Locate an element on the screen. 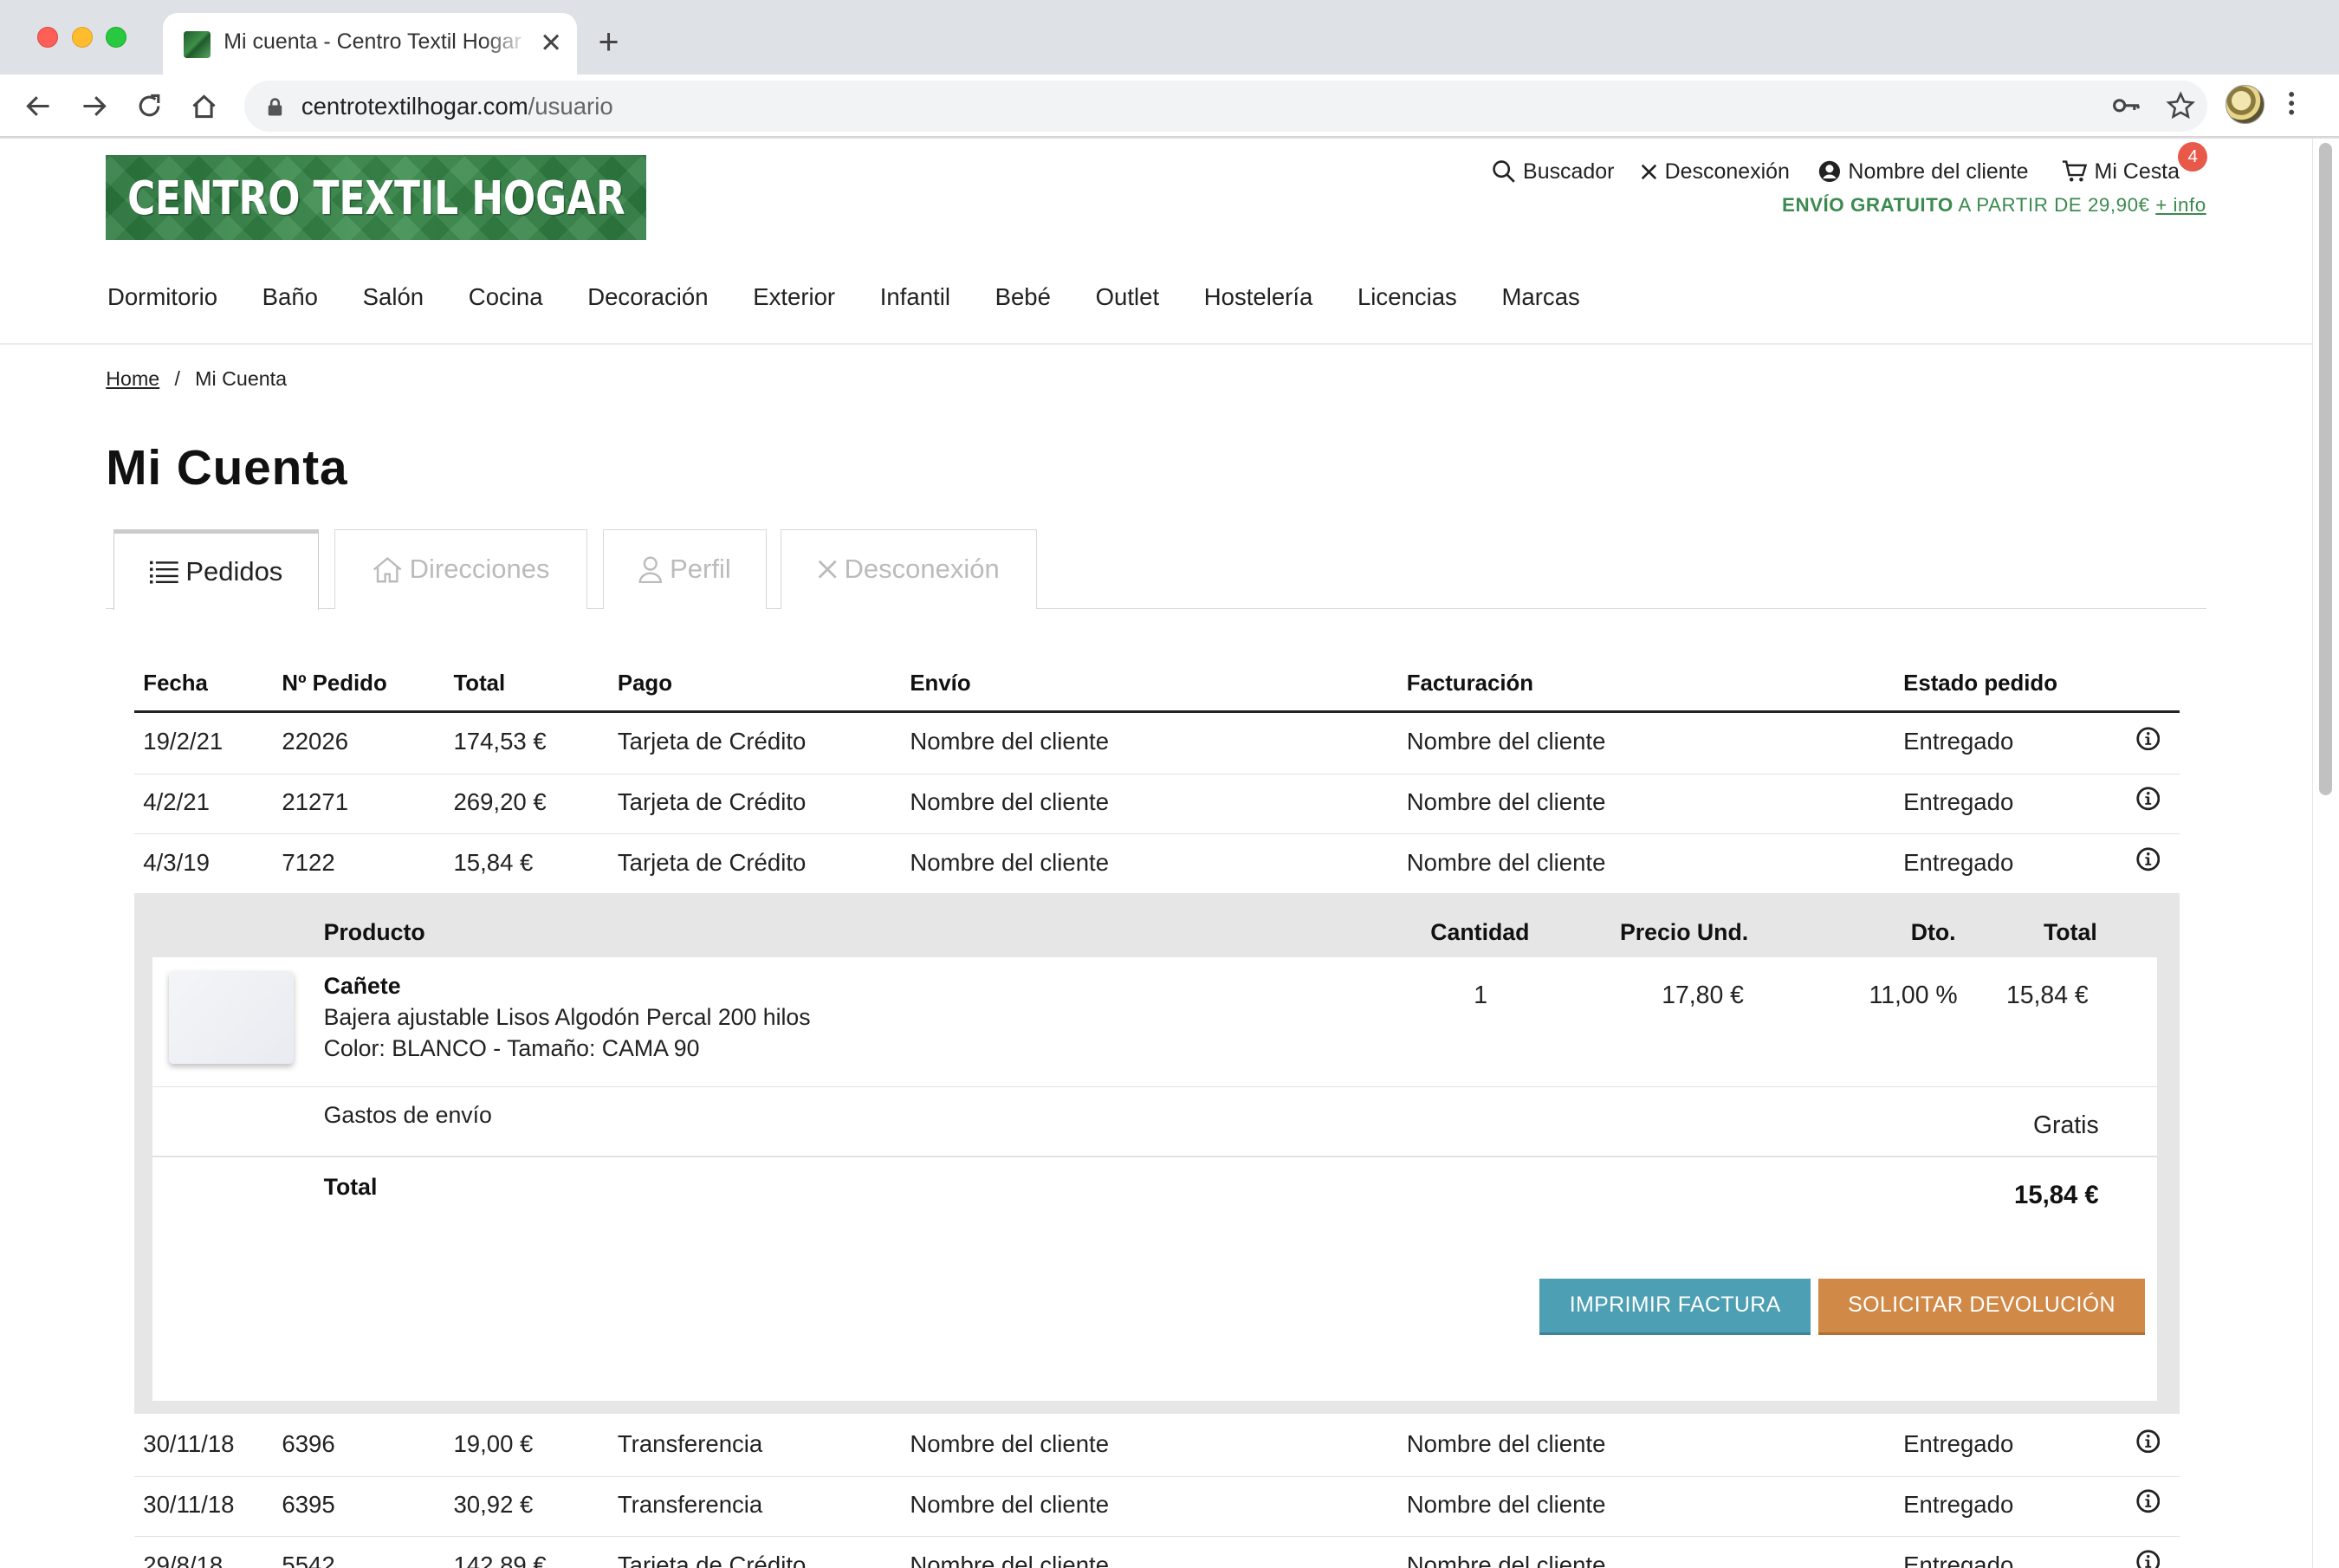 The width and height of the screenshot is (2339, 1568). tab-label: Desconexión is located at coordinates (922, 569).